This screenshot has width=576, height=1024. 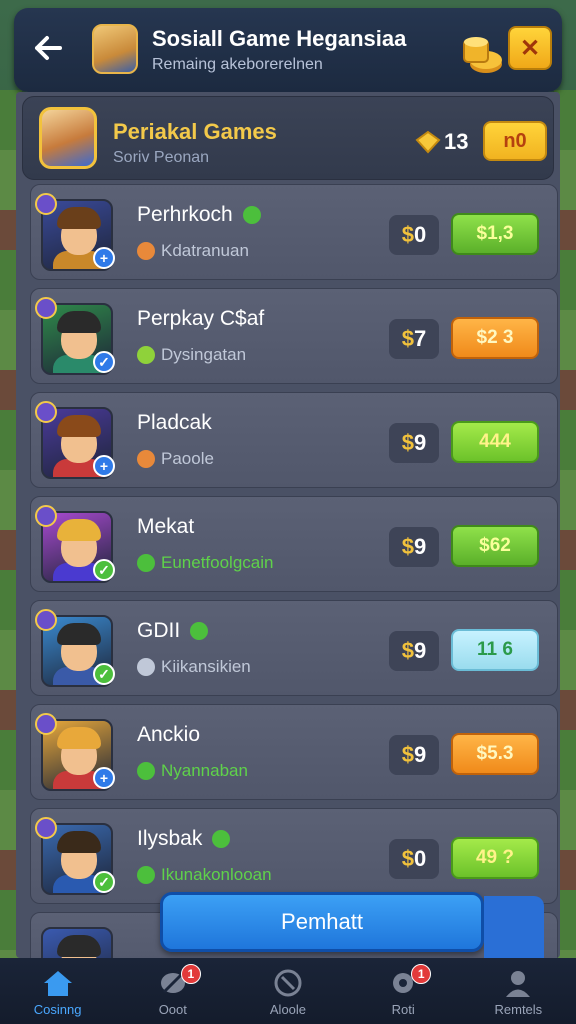 What do you see at coordinates (169, 734) in the screenshot?
I see `game-name-text: Anckio` at bounding box center [169, 734].